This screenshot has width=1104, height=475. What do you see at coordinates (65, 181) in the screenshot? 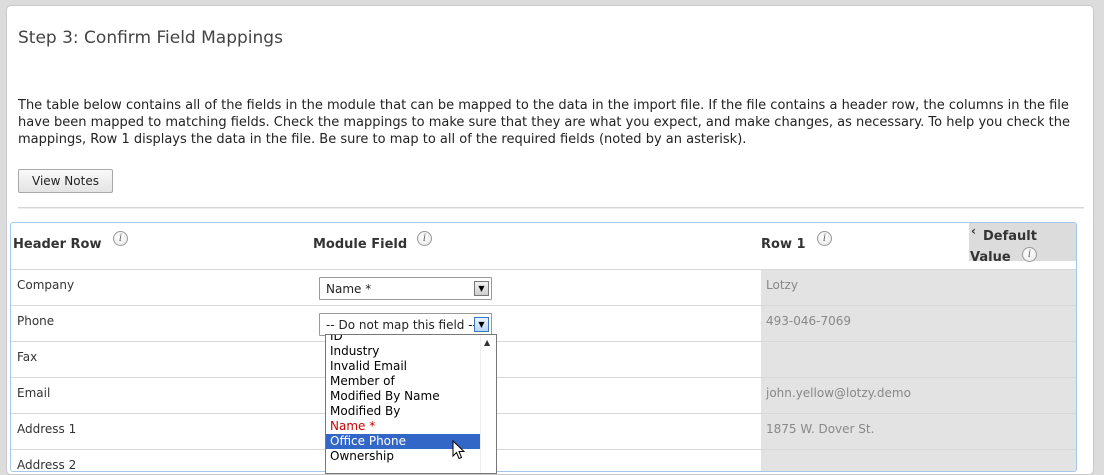
I see `view-notes-button: View Notes` at bounding box center [65, 181].